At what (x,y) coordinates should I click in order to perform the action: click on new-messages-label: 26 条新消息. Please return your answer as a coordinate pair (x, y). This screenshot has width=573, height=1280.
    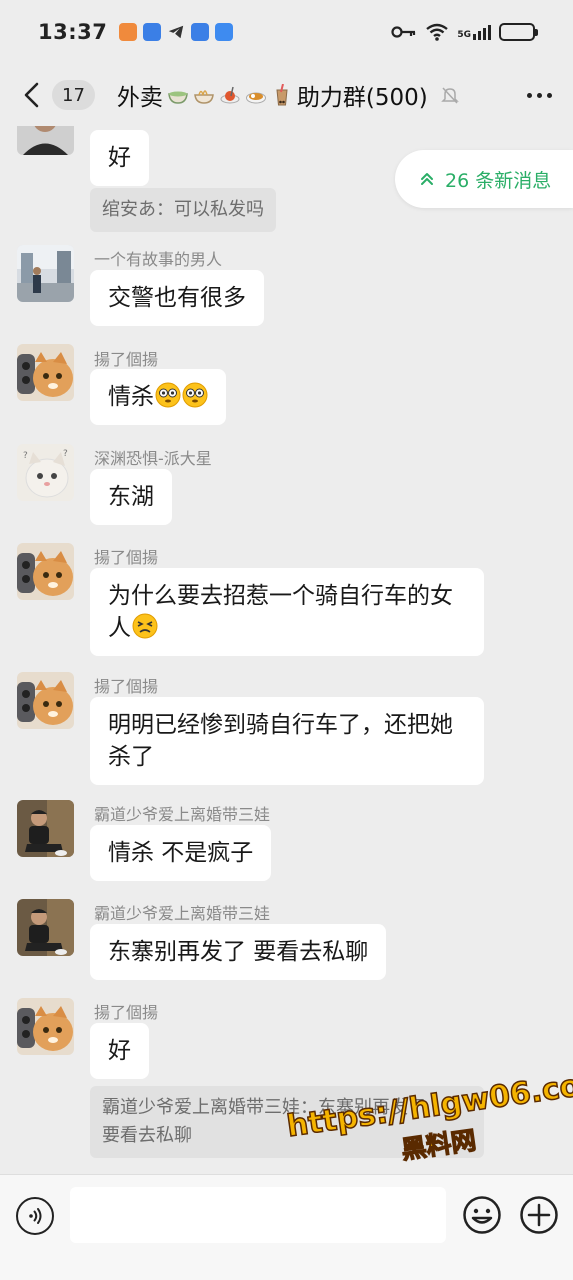
    Looking at the image, I should click on (498, 180).